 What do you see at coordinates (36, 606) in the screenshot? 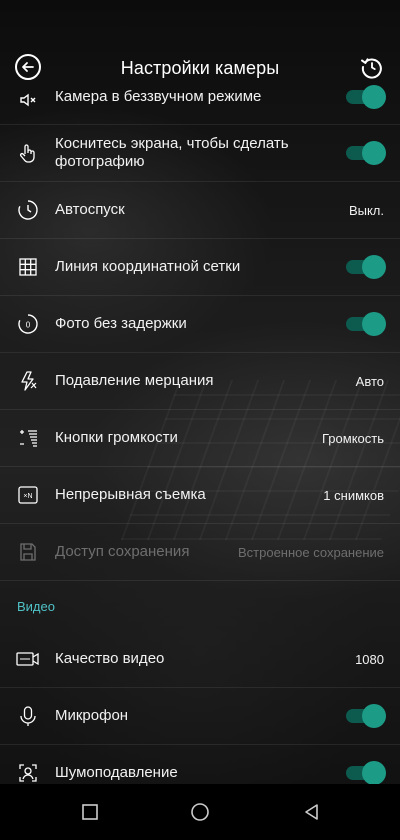
I see `section-title: Видео` at bounding box center [36, 606].